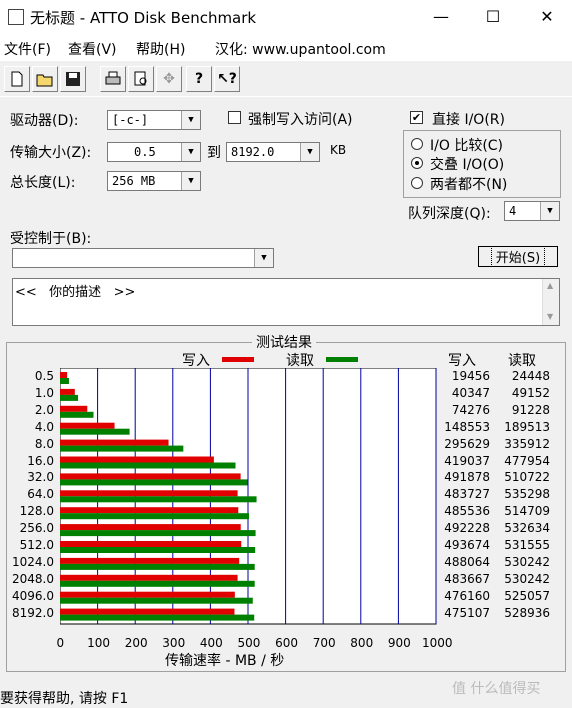 This screenshot has width=572, height=708. What do you see at coordinates (44, 443) in the screenshot?
I see `transfer-size-tick: 8.0` at bounding box center [44, 443].